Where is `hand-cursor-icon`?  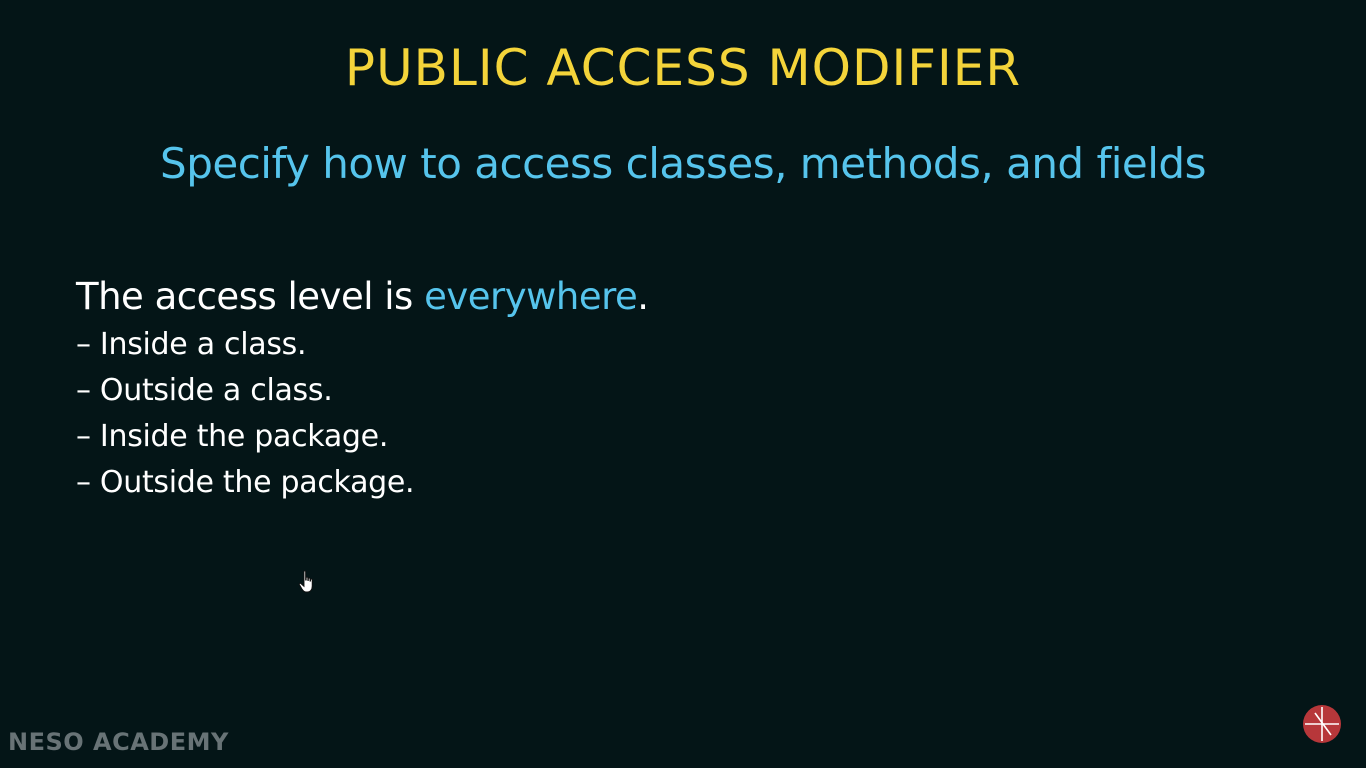
hand-cursor-icon is located at coordinates (305, 581).